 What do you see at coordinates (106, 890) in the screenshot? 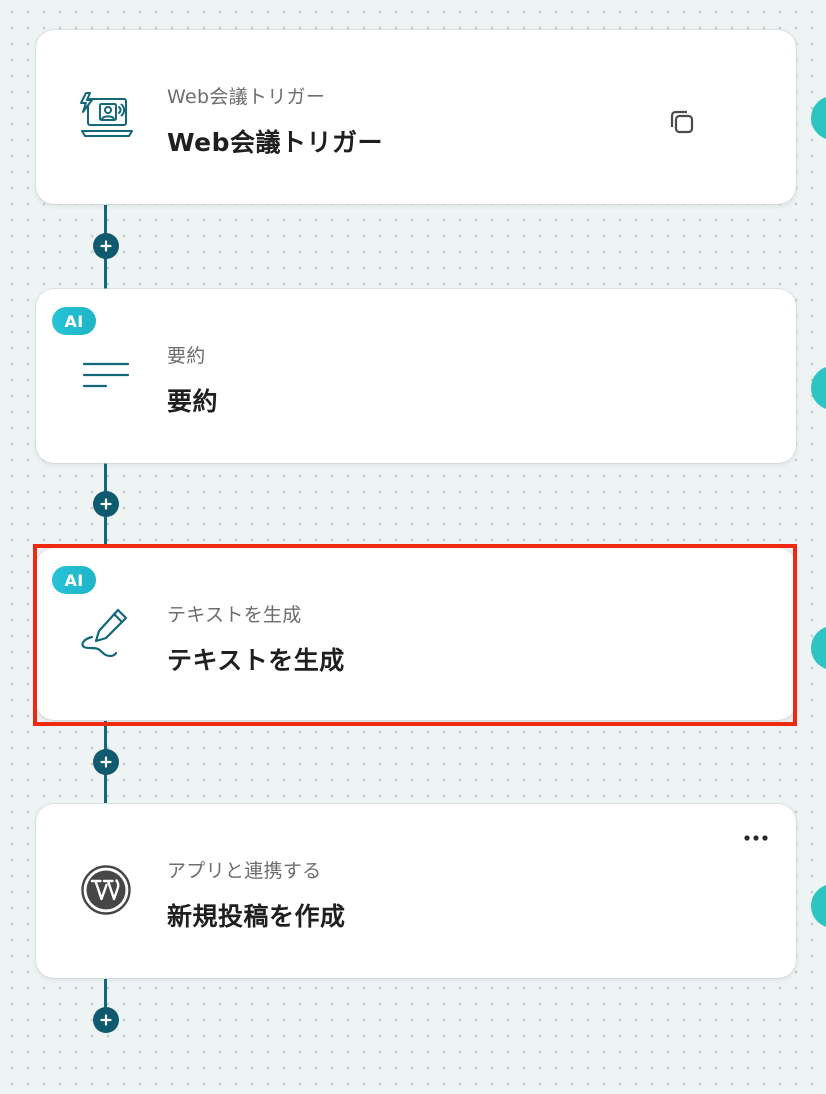
I see `wordpress-icon` at bounding box center [106, 890].